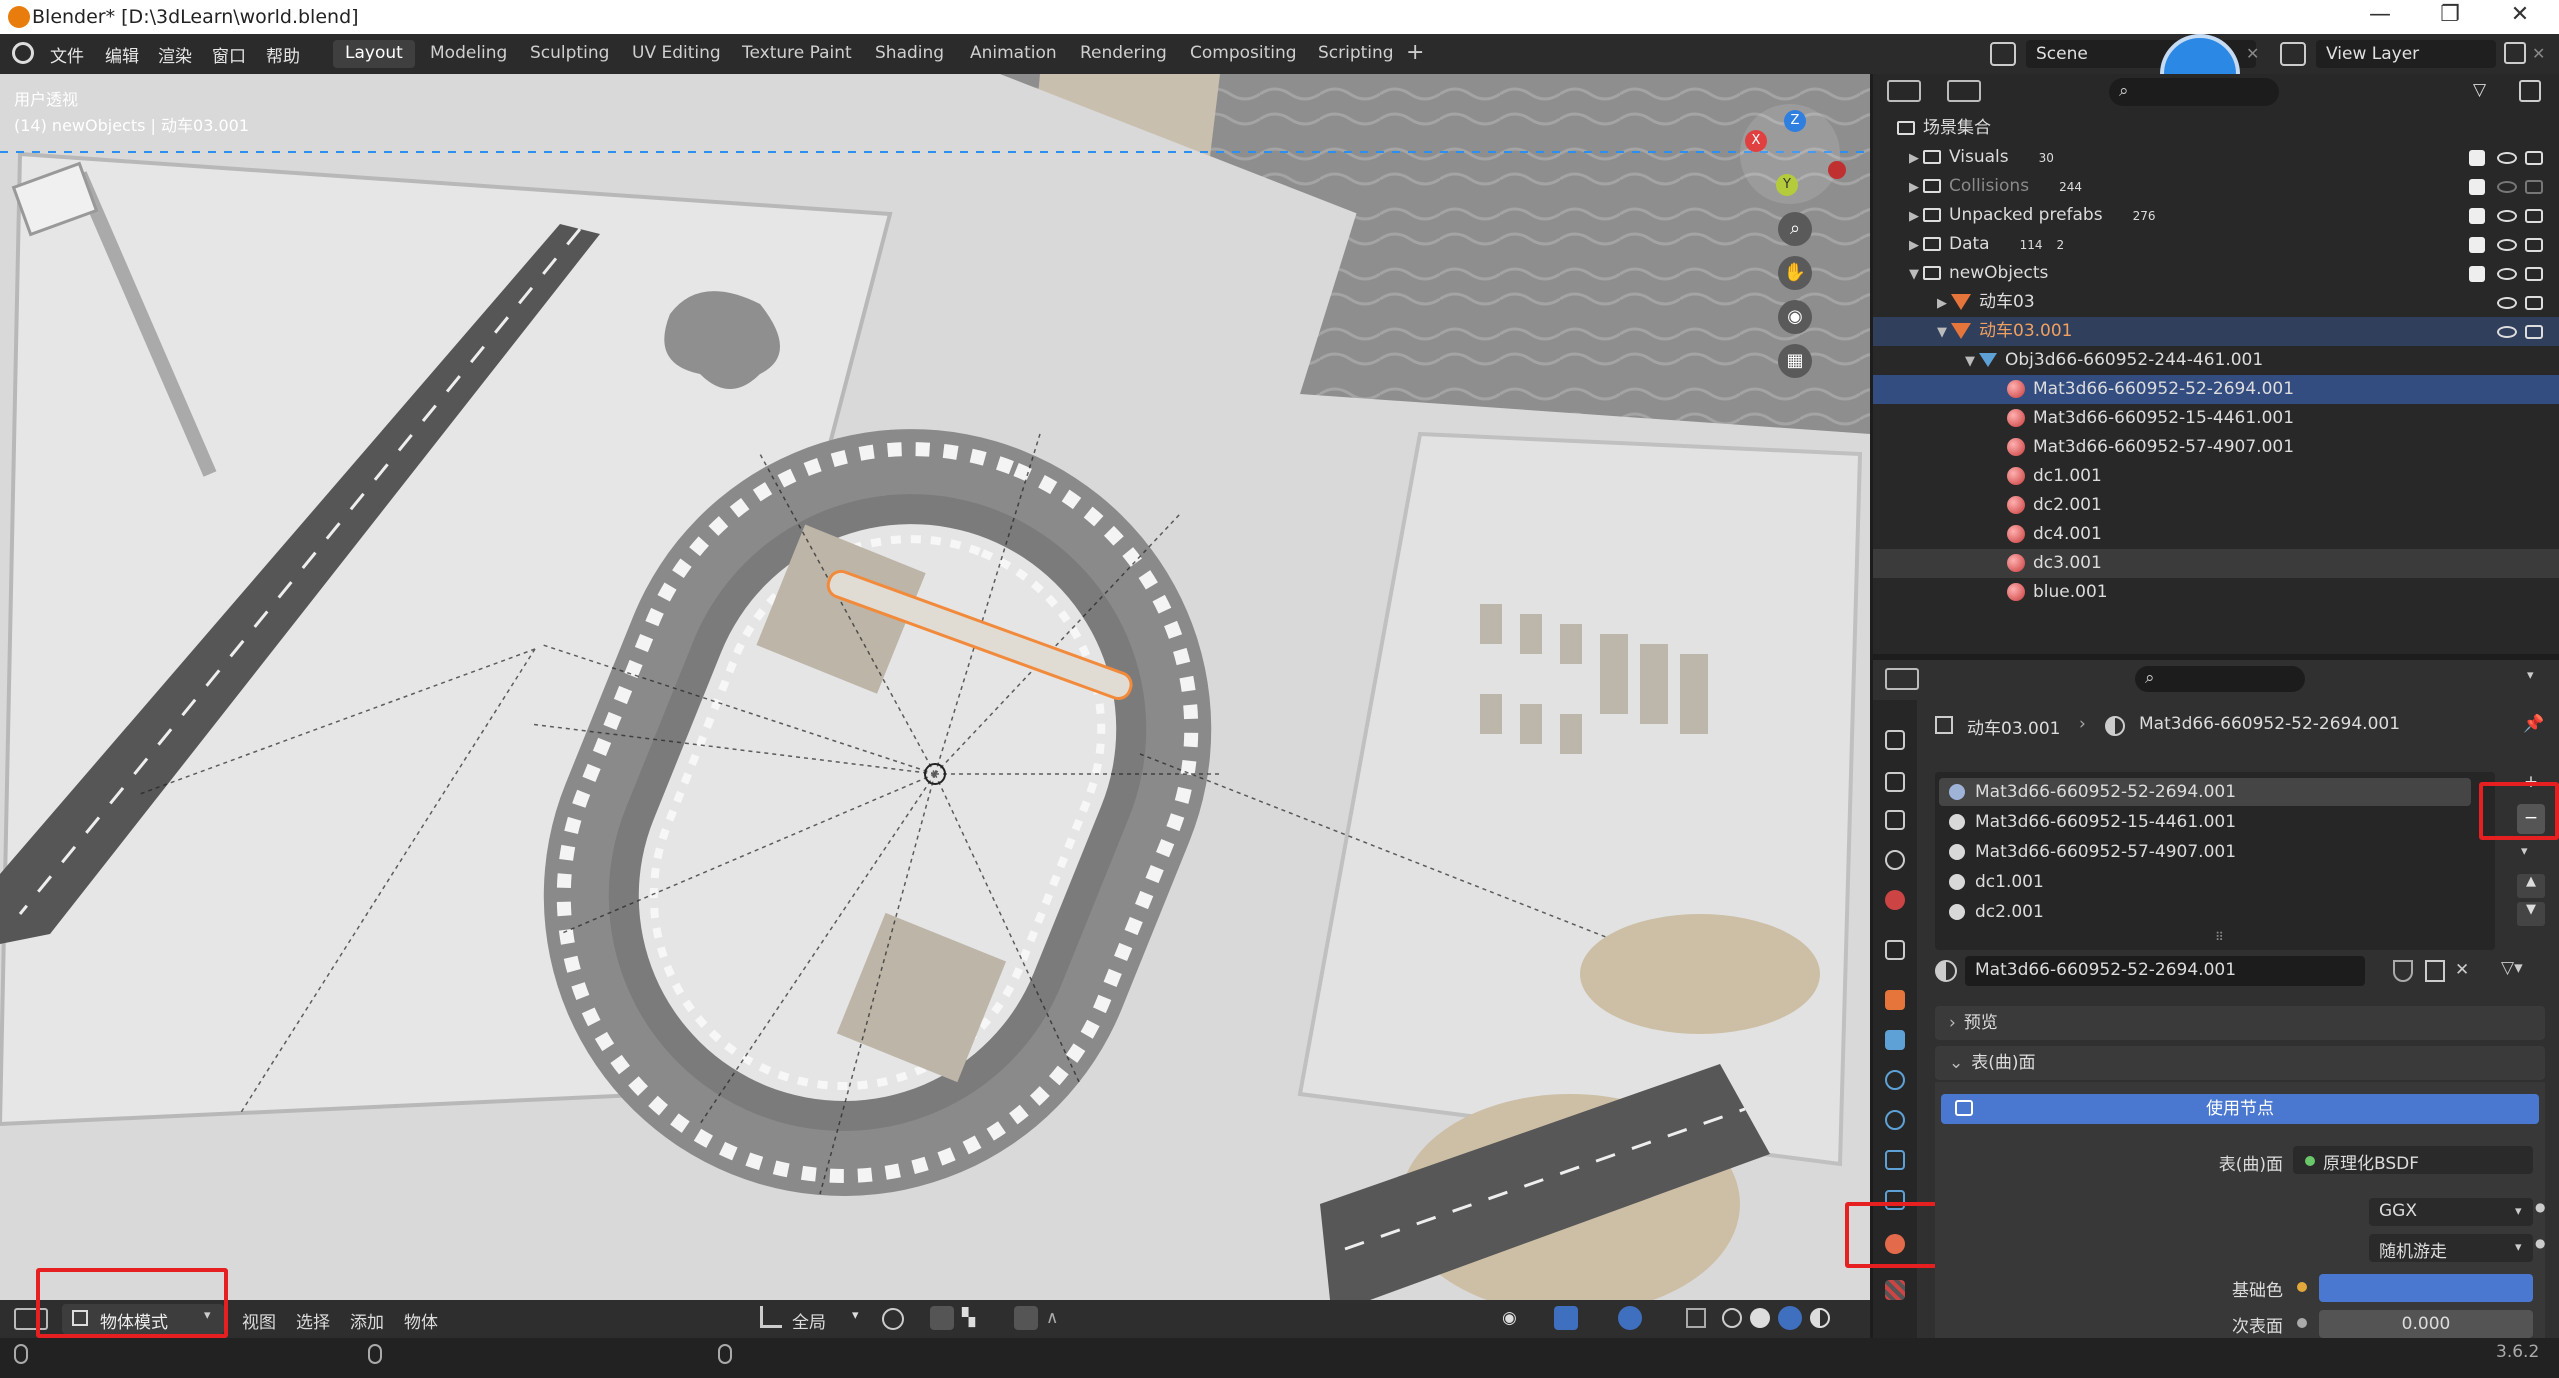 The image size is (2559, 1378). I want to click on scene-icon, so click(2003, 54).